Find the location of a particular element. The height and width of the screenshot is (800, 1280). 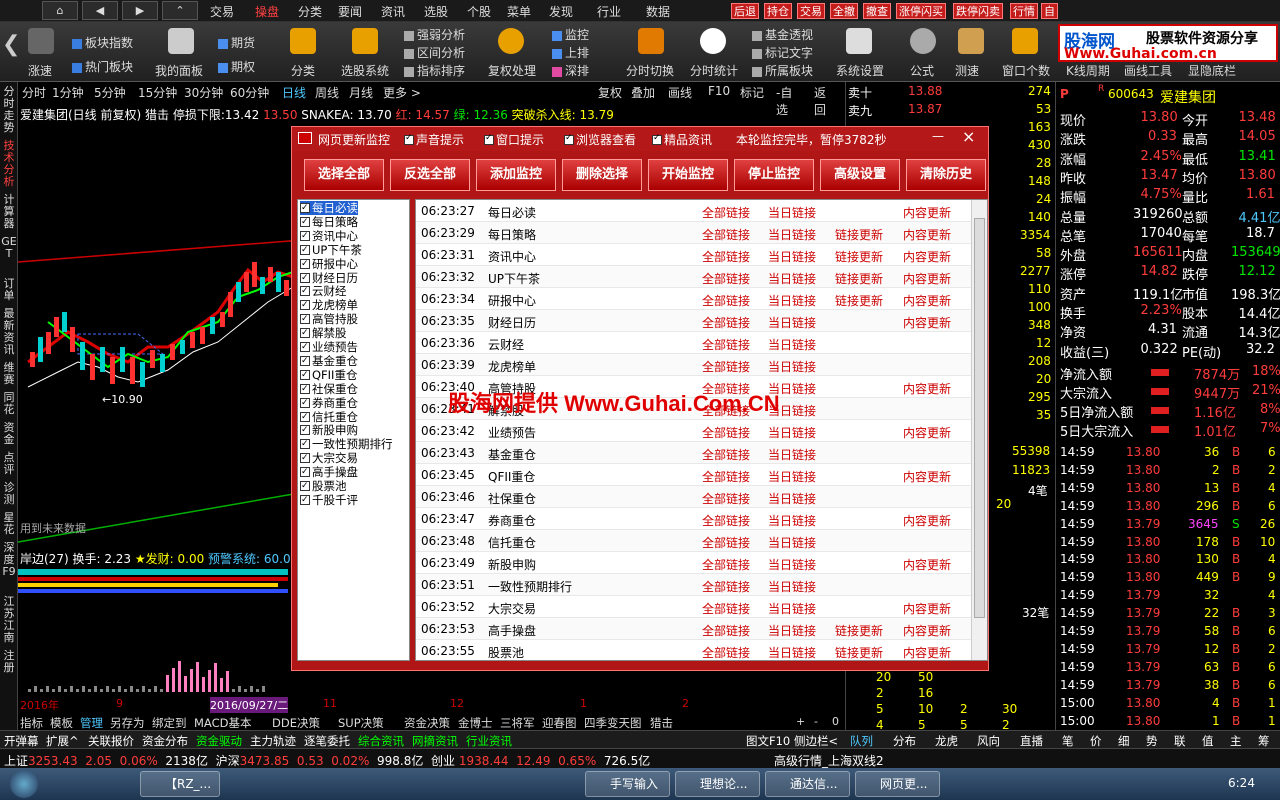

minimize-button: — is located at coordinates (938, 136).